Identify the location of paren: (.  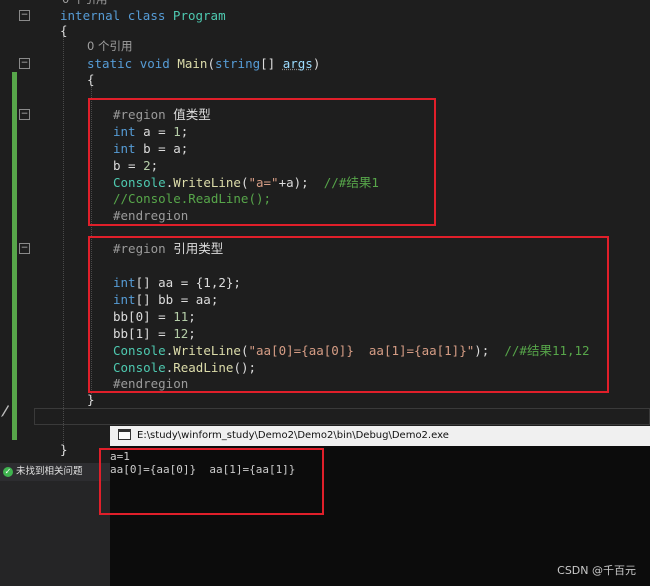
(211, 63).